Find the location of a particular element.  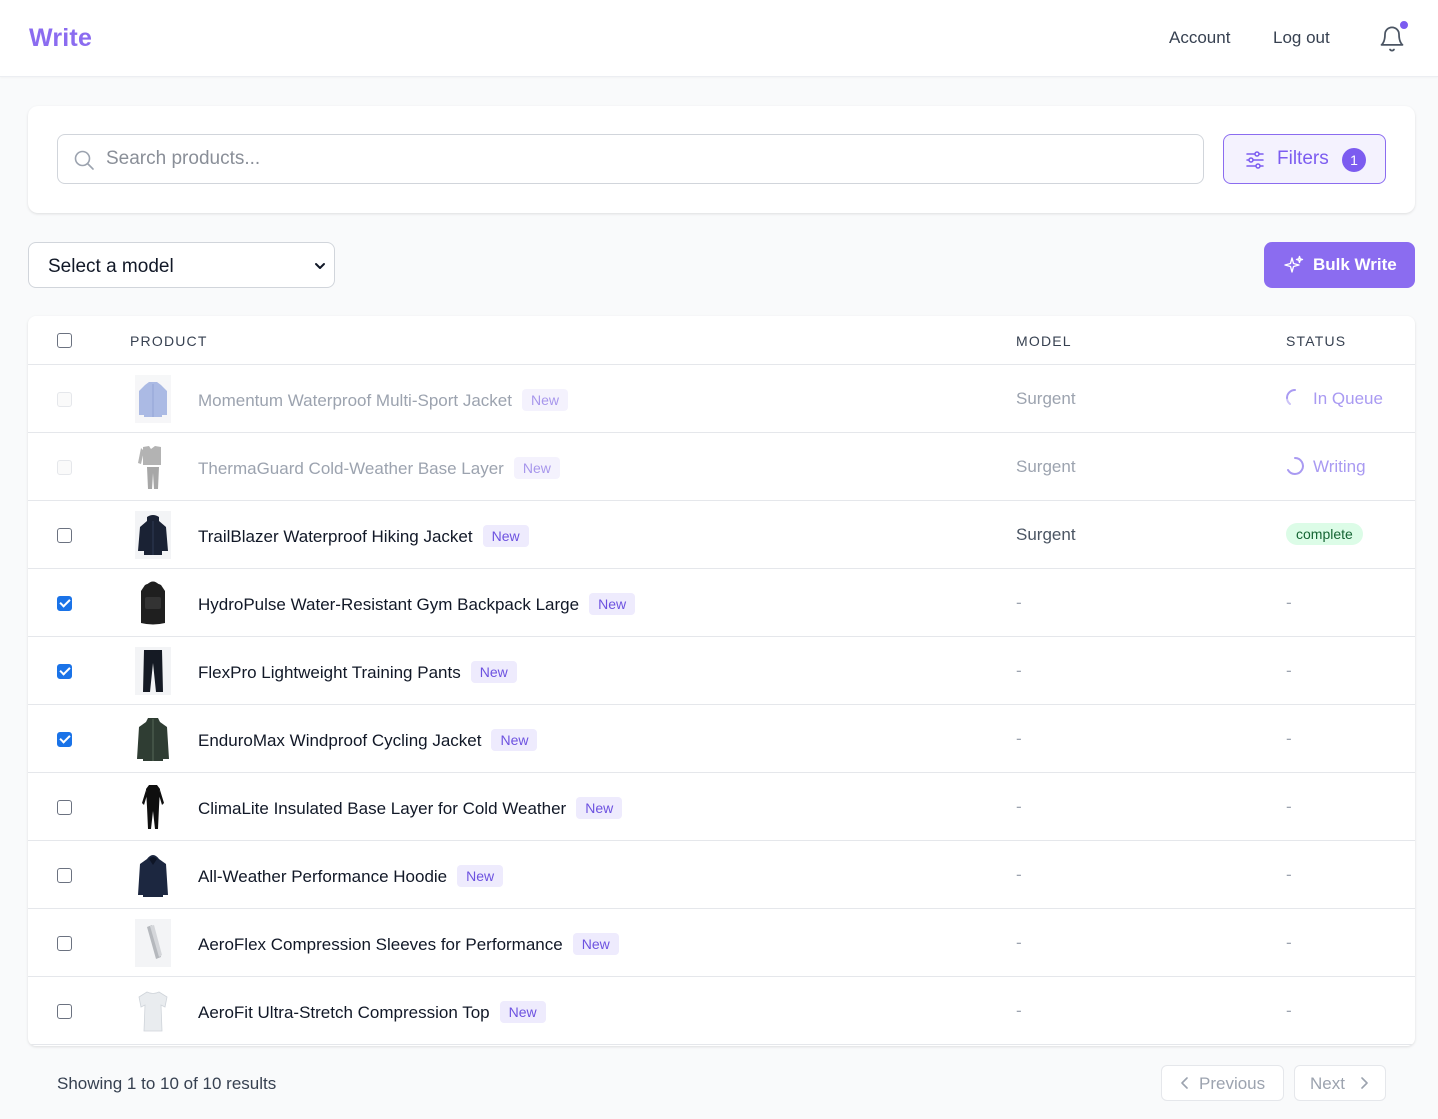

table-row: All-Weather Performance Hoodie New - - is located at coordinates (721, 875).